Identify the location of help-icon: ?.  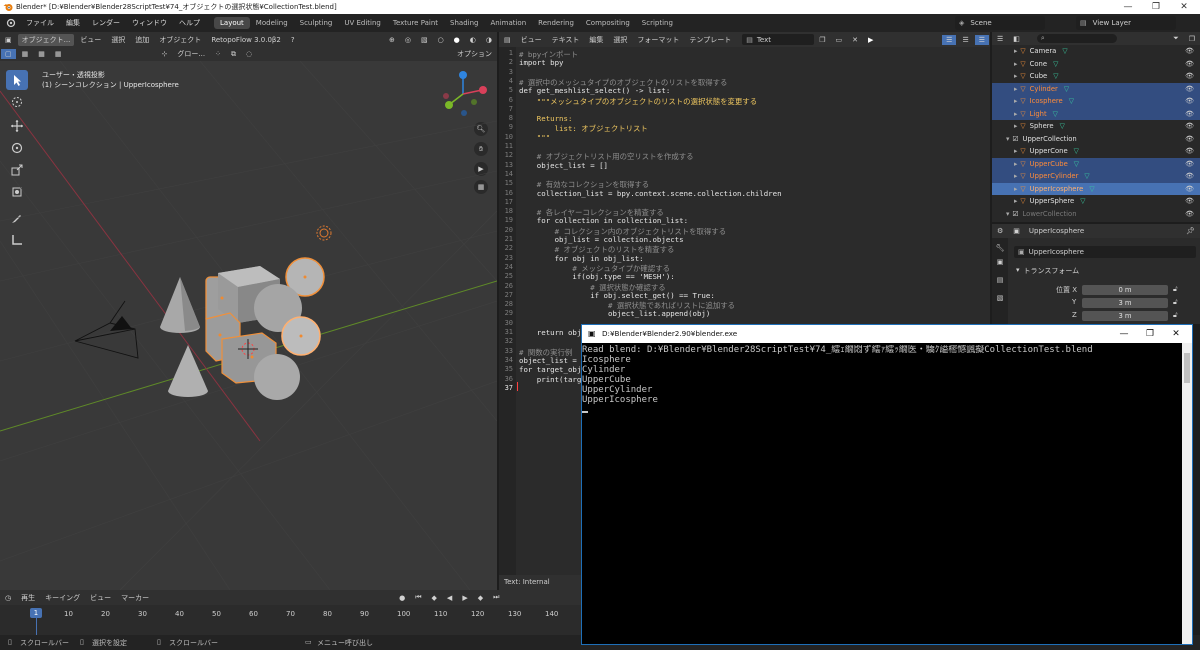
(293, 40).